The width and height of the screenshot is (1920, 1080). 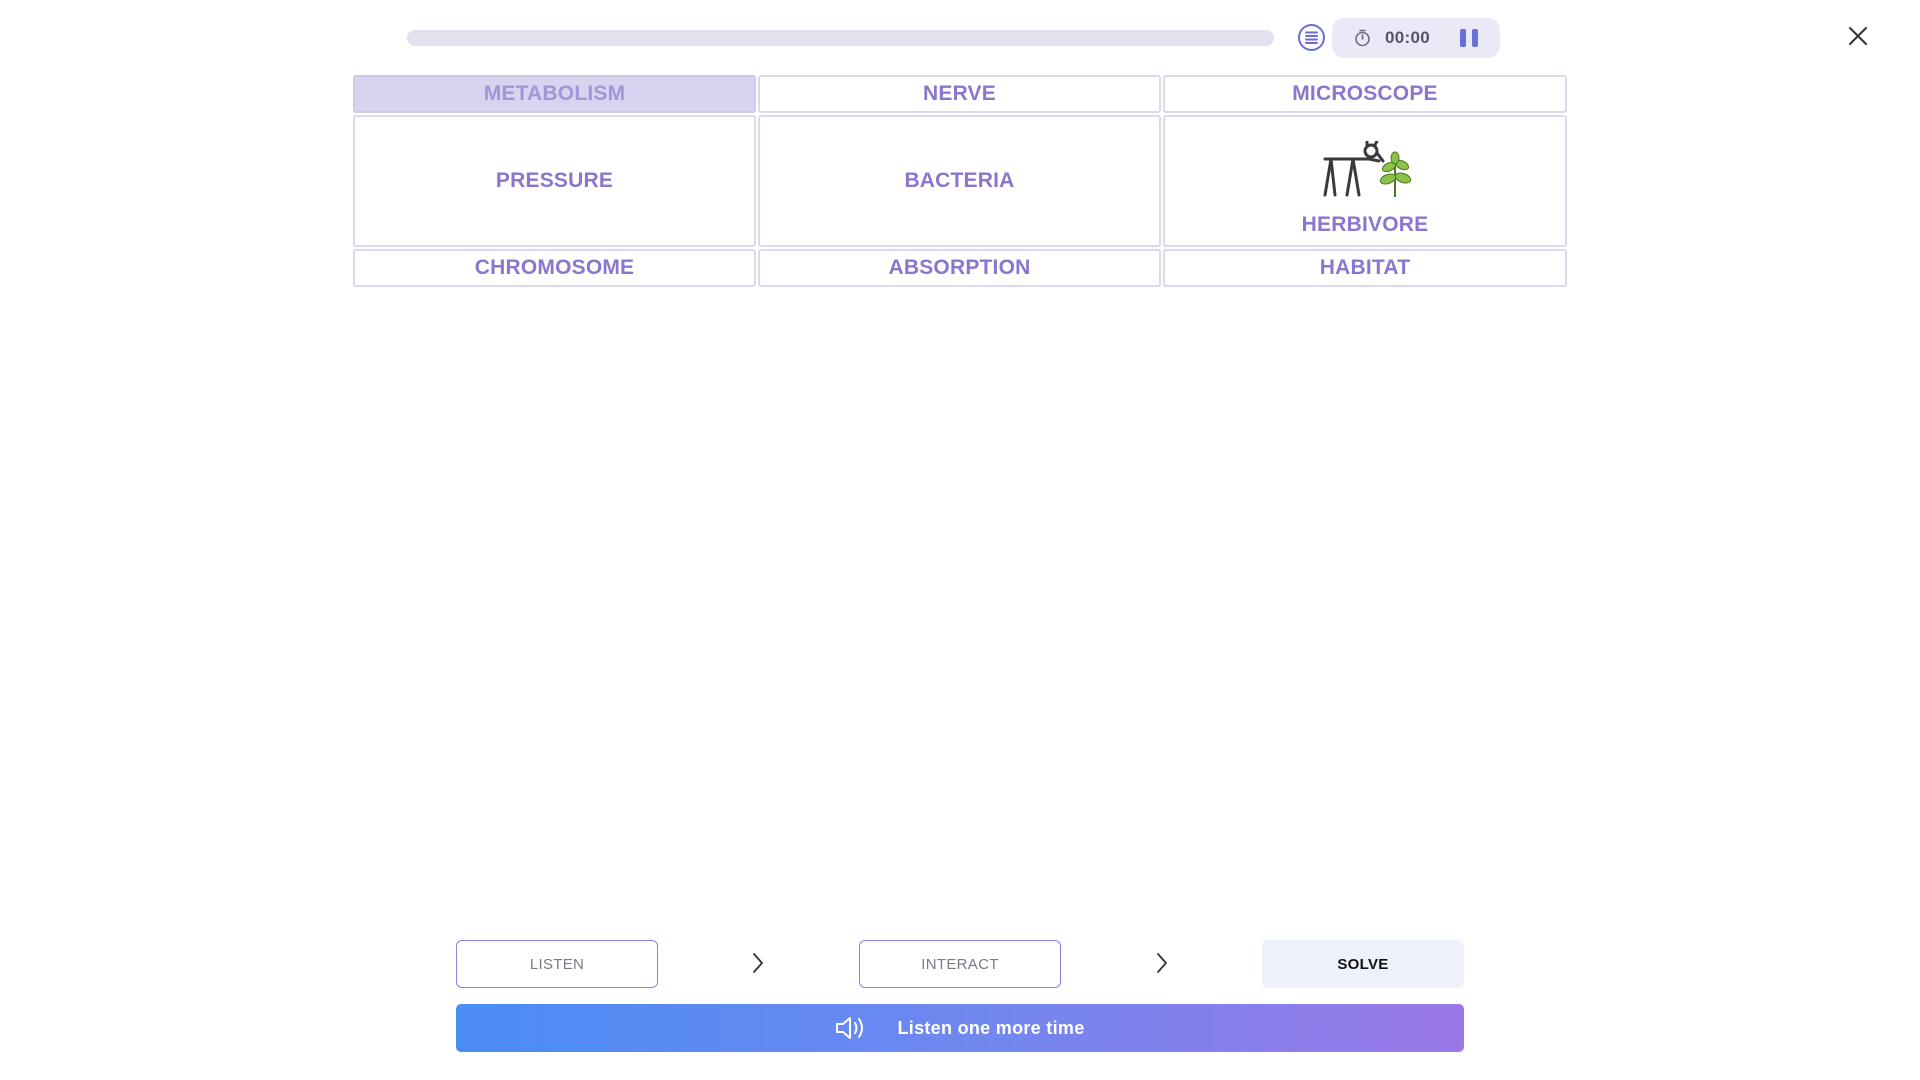 What do you see at coordinates (1363, 964) in the screenshot?
I see `step-solve-button: SOLVE` at bounding box center [1363, 964].